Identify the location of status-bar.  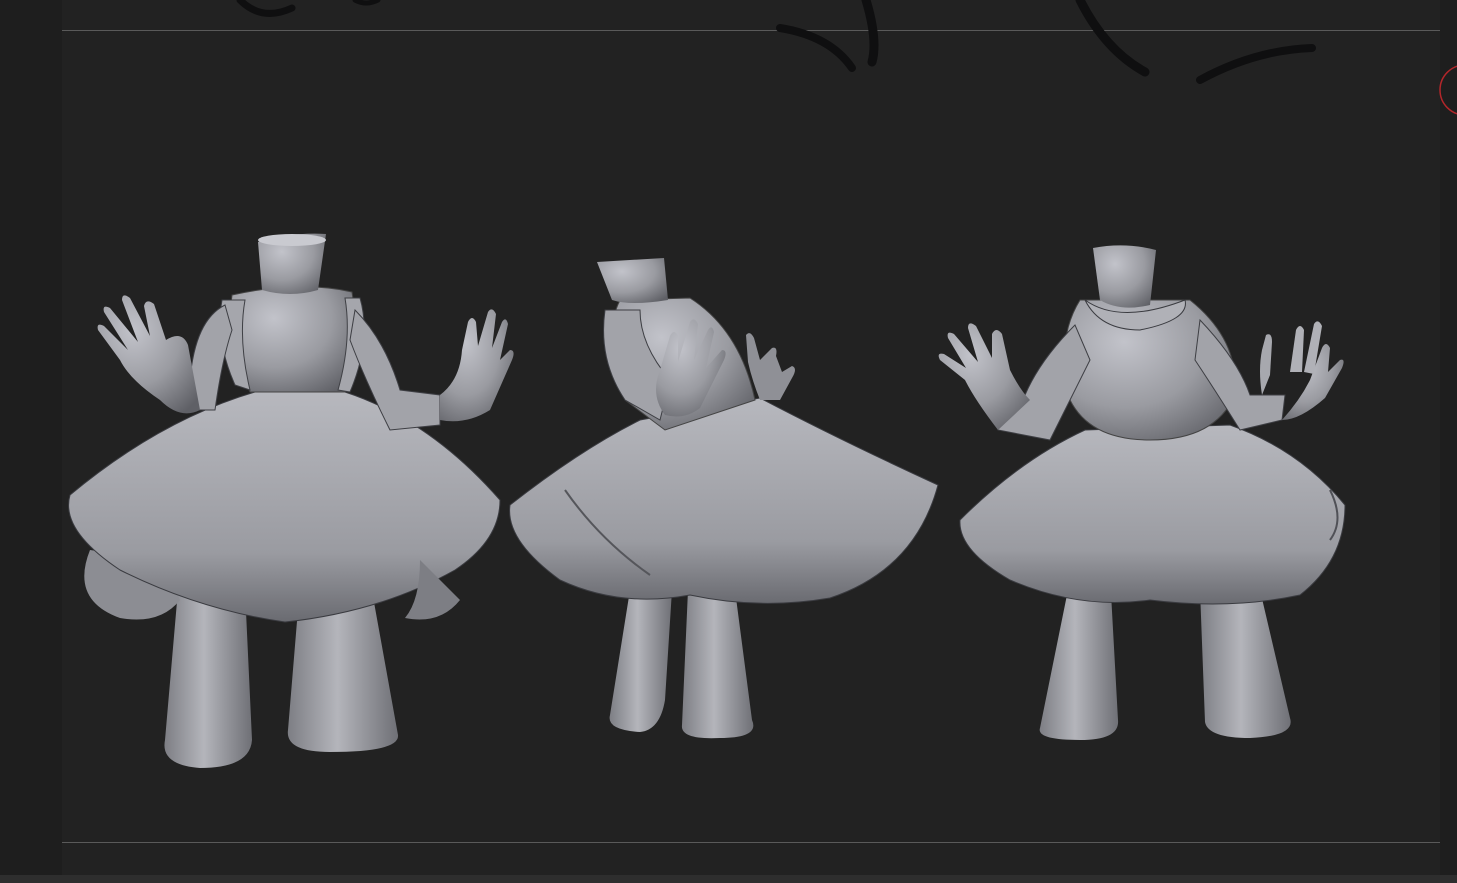
(728, 879).